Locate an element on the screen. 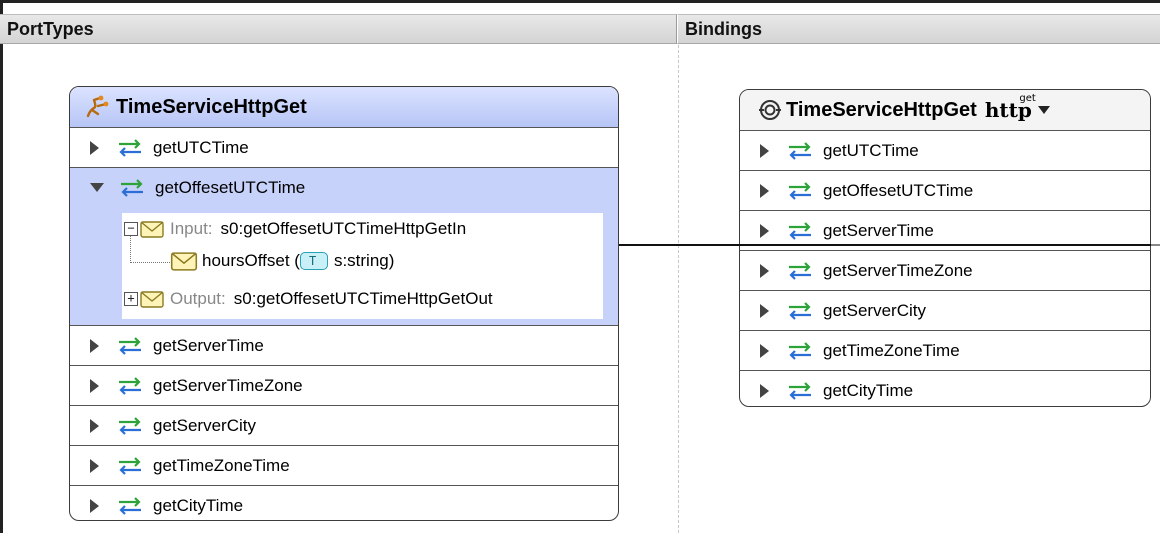  output-message-row: + Output: s0:getOffesetUTCTimeHttpGetOut is located at coordinates (308, 299).